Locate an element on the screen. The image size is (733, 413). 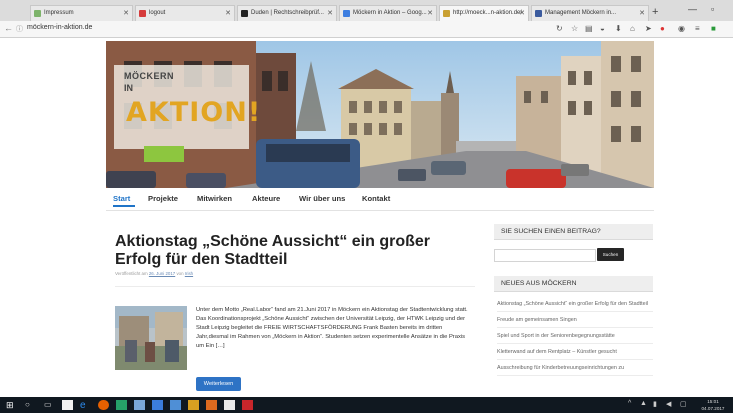
word-app-icon is located at coordinates (157, 405).